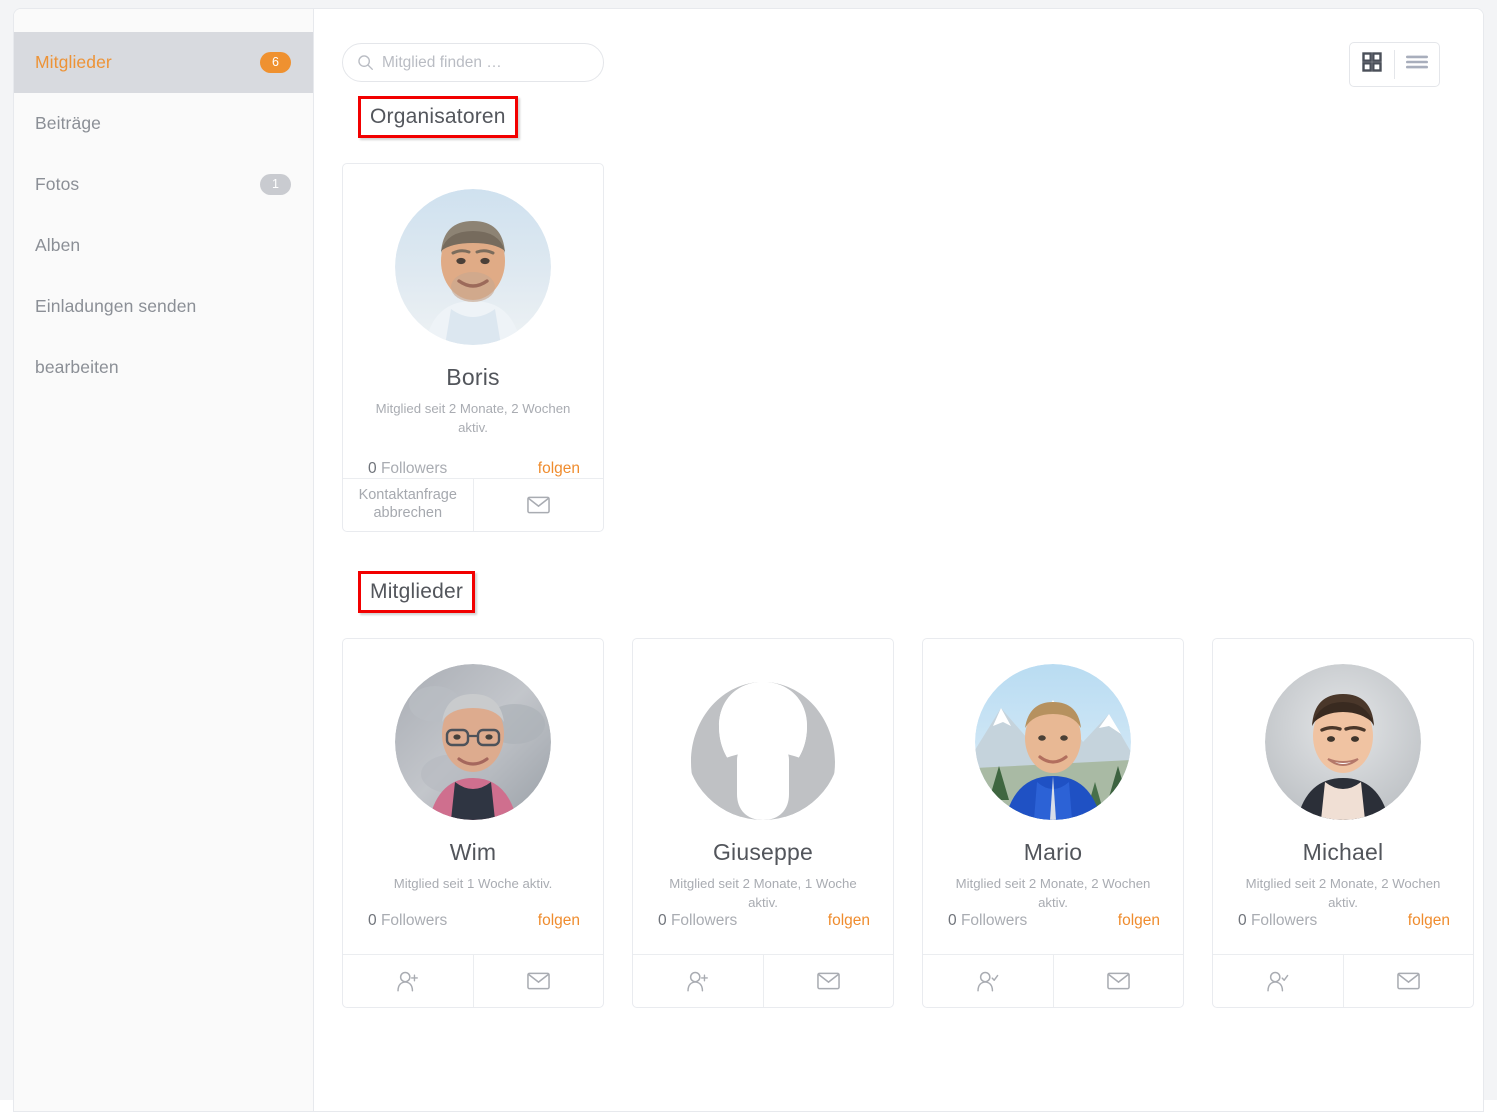  What do you see at coordinates (163, 123) in the screenshot?
I see `sidebar-item-beitr-ge: Beiträge` at bounding box center [163, 123].